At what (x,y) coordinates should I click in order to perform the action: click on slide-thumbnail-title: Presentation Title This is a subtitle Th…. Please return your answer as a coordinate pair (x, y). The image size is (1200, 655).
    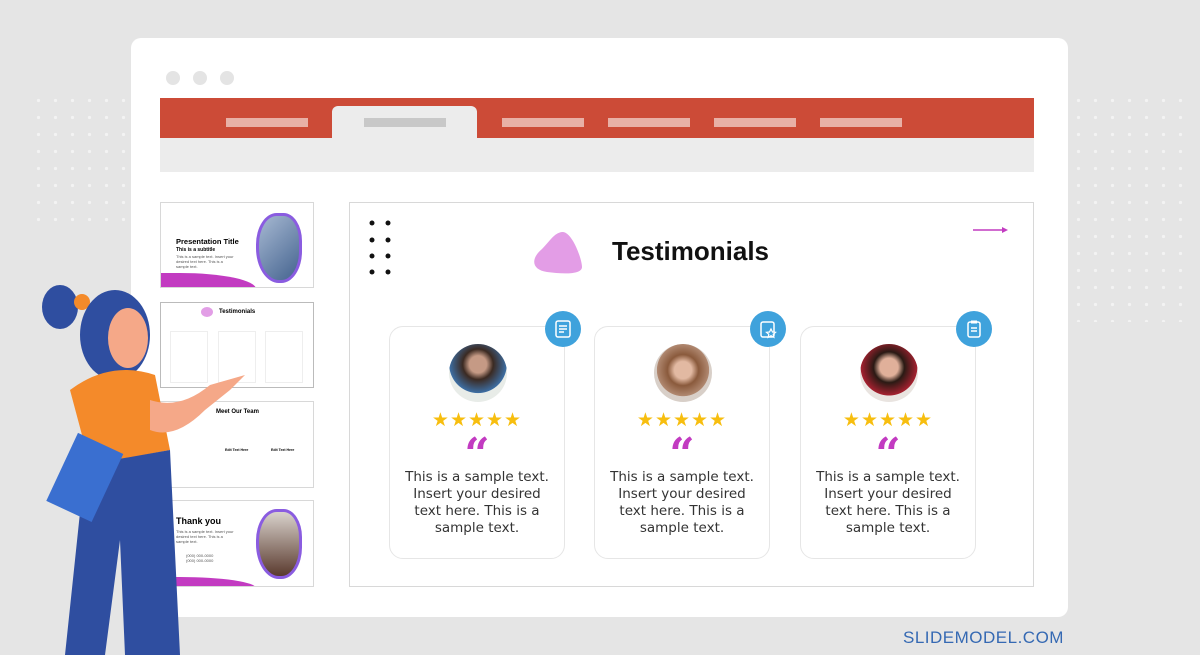
    Looking at the image, I should click on (237, 245).